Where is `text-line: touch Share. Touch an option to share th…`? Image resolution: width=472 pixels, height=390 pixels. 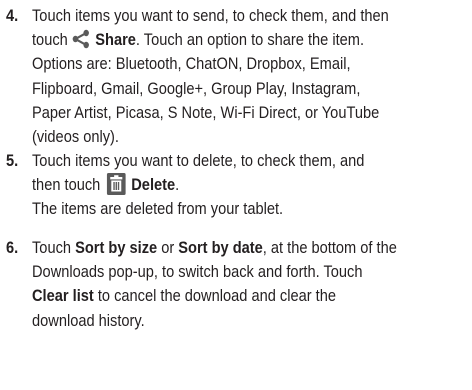 text-line: touch Share. Touch an option to share th… is located at coordinates (224, 40).